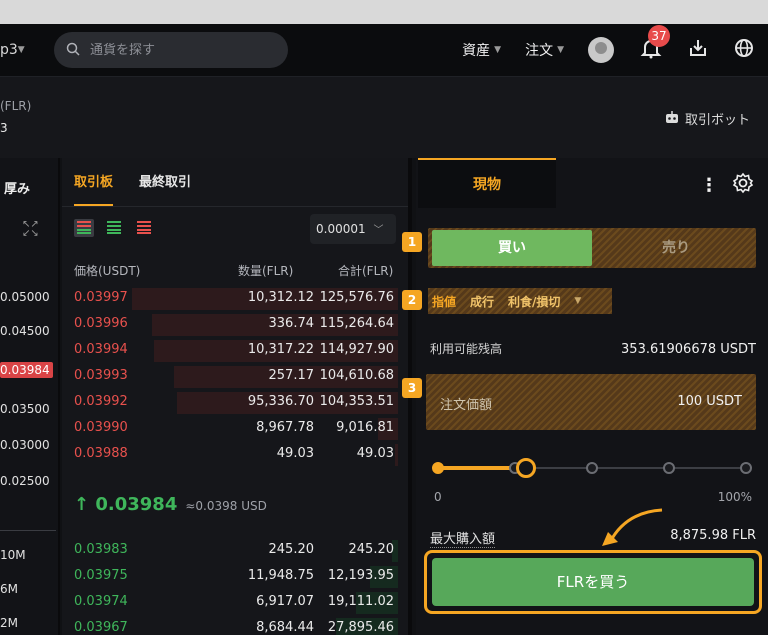 The height and width of the screenshot is (635, 768). Describe the element at coordinates (280, 297) in the screenshot. I see `row-qty: 10,312.12` at that location.